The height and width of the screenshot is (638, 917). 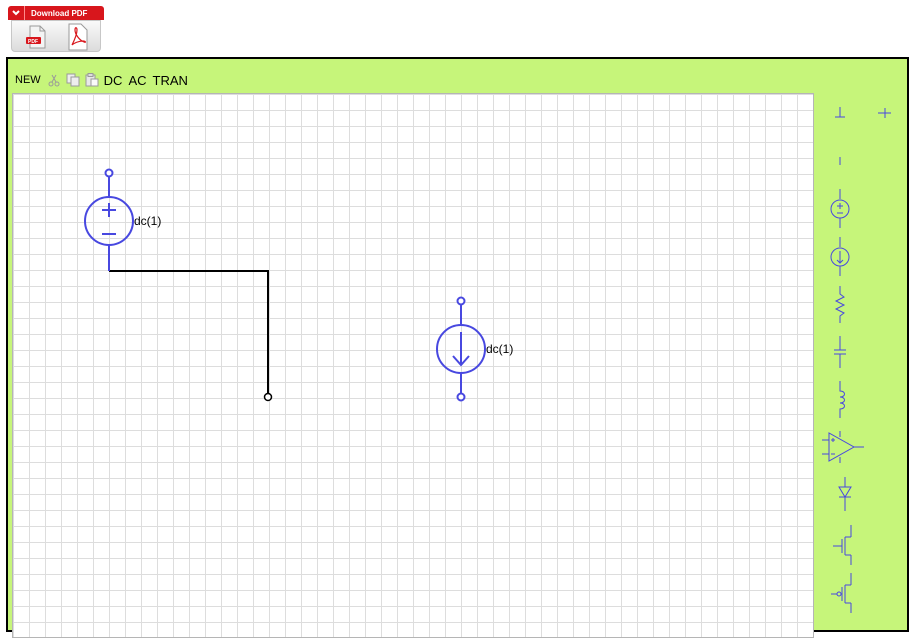 What do you see at coordinates (54, 80) in the screenshot?
I see `cut-icon` at bounding box center [54, 80].